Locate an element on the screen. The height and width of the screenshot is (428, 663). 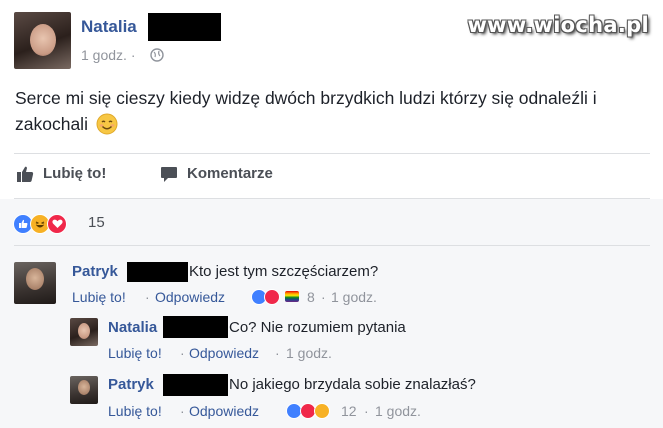
globe-icon is located at coordinates (157, 55).